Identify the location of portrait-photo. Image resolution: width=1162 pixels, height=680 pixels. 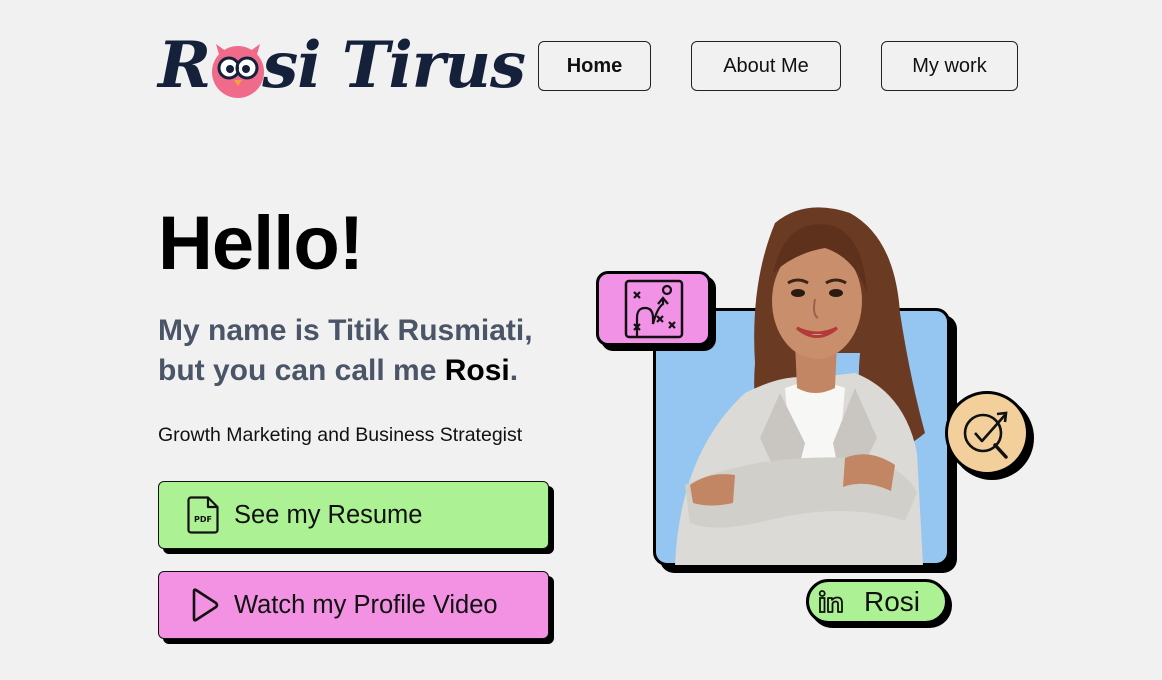
(800, 386).